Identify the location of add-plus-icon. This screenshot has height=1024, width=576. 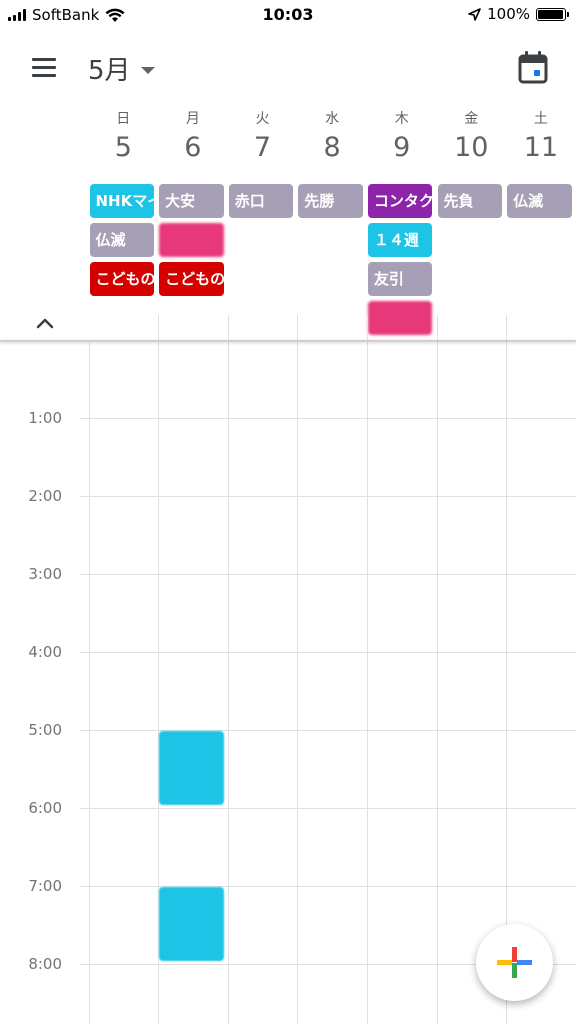
(514, 962).